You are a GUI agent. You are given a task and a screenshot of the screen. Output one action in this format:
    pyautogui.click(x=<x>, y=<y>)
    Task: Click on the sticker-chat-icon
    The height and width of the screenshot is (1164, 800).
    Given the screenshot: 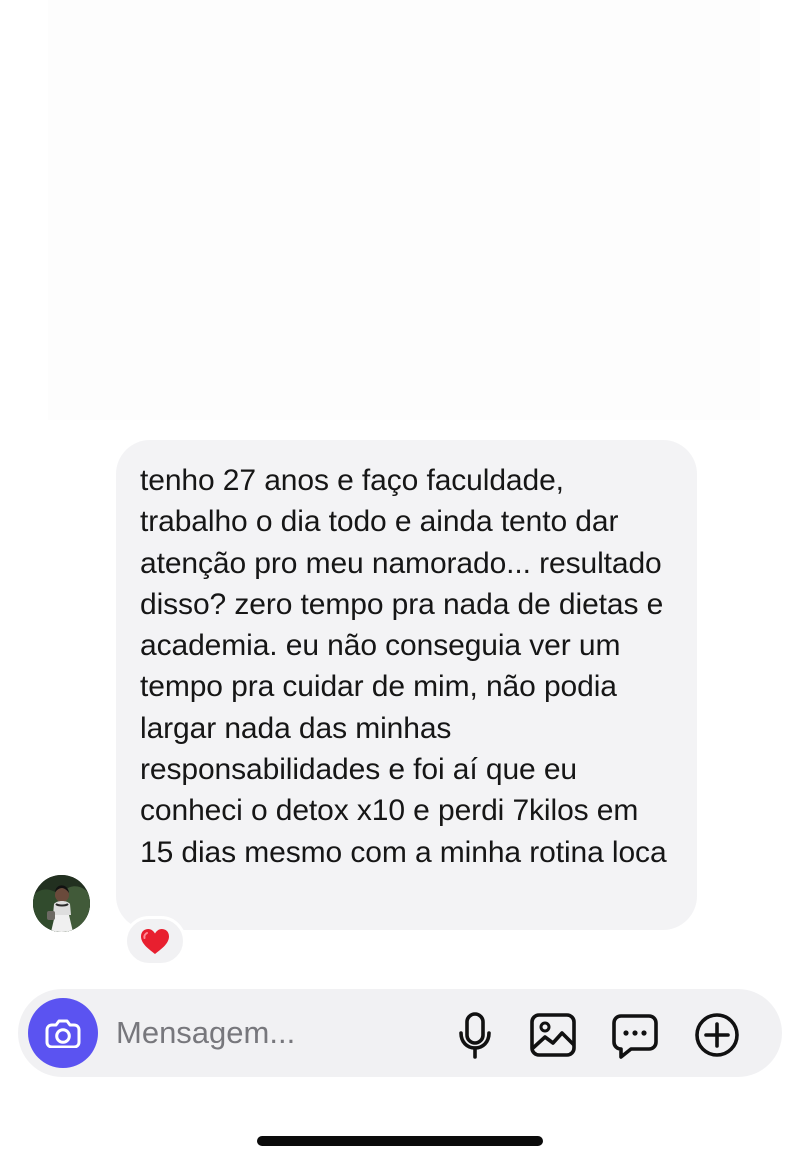 What is the action you would take?
    pyautogui.click(x=635, y=1036)
    